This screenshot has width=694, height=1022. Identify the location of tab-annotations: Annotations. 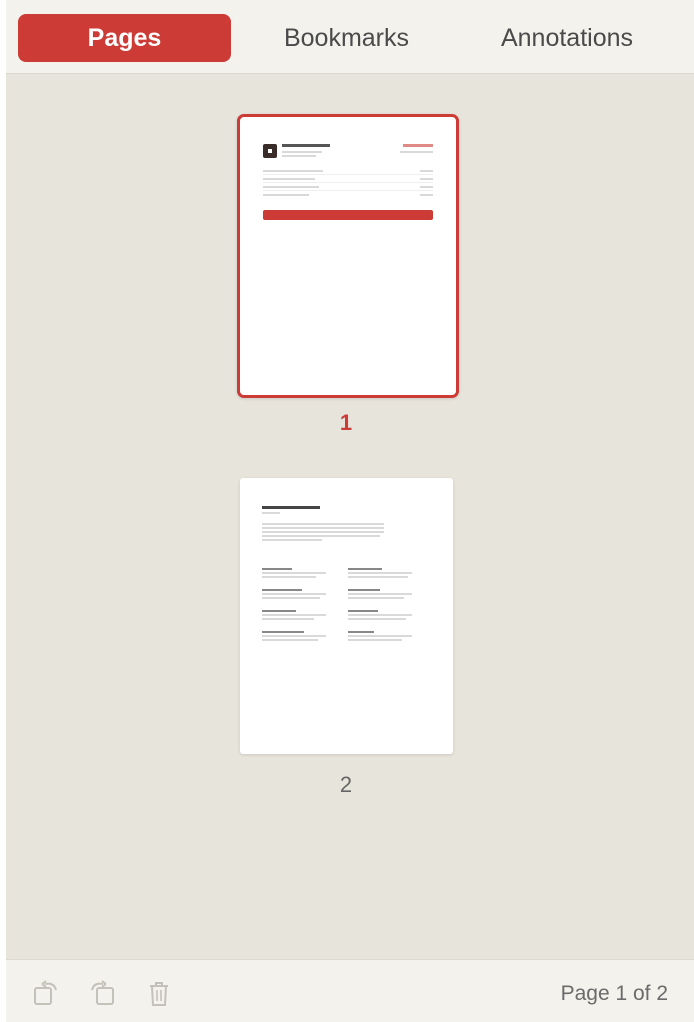
(567, 38).